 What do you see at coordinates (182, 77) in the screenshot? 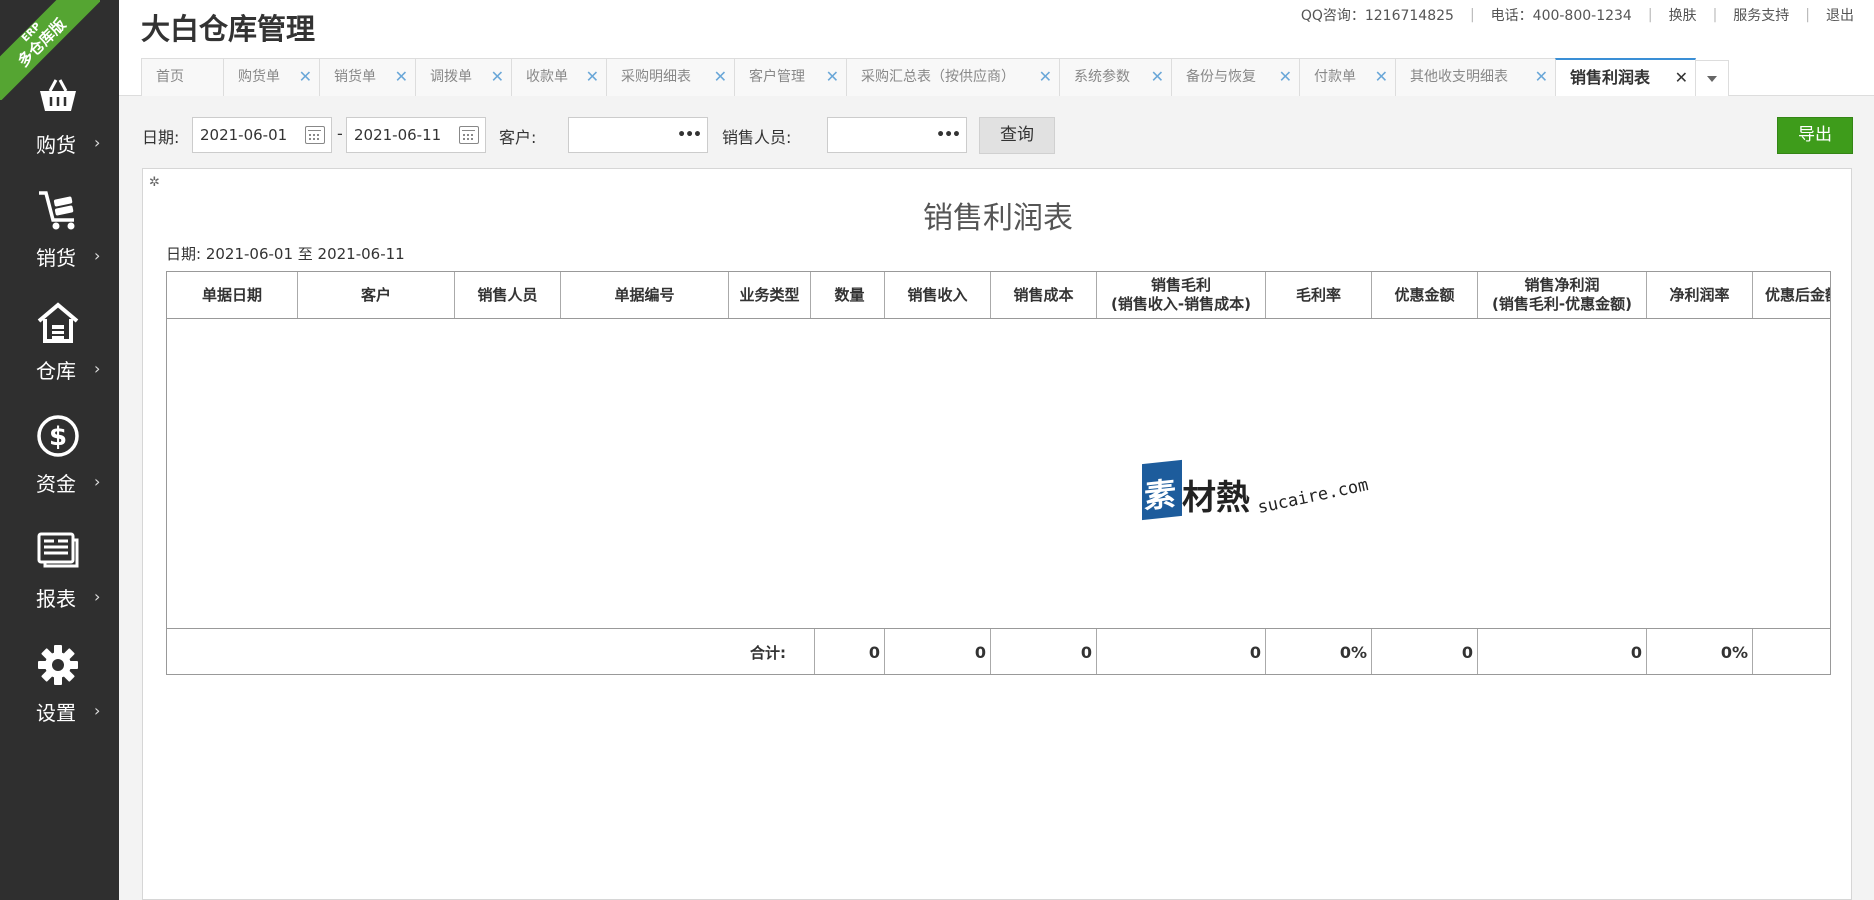
I see `tab-home: 首页` at bounding box center [182, 77].